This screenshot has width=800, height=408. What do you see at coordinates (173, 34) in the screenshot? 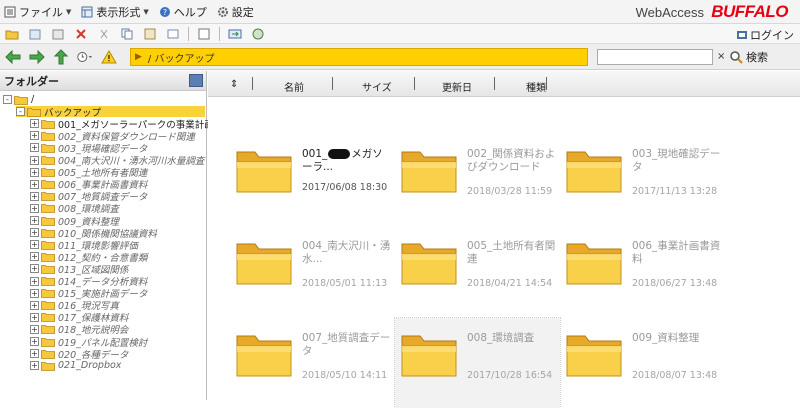
I see `rename-button` at bounding box center [173, 34].